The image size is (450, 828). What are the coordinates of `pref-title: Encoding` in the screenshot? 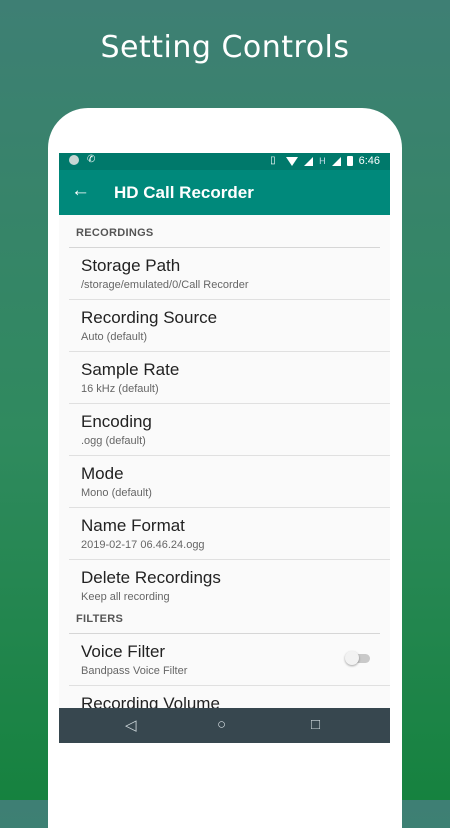 It's located at (116, 421).